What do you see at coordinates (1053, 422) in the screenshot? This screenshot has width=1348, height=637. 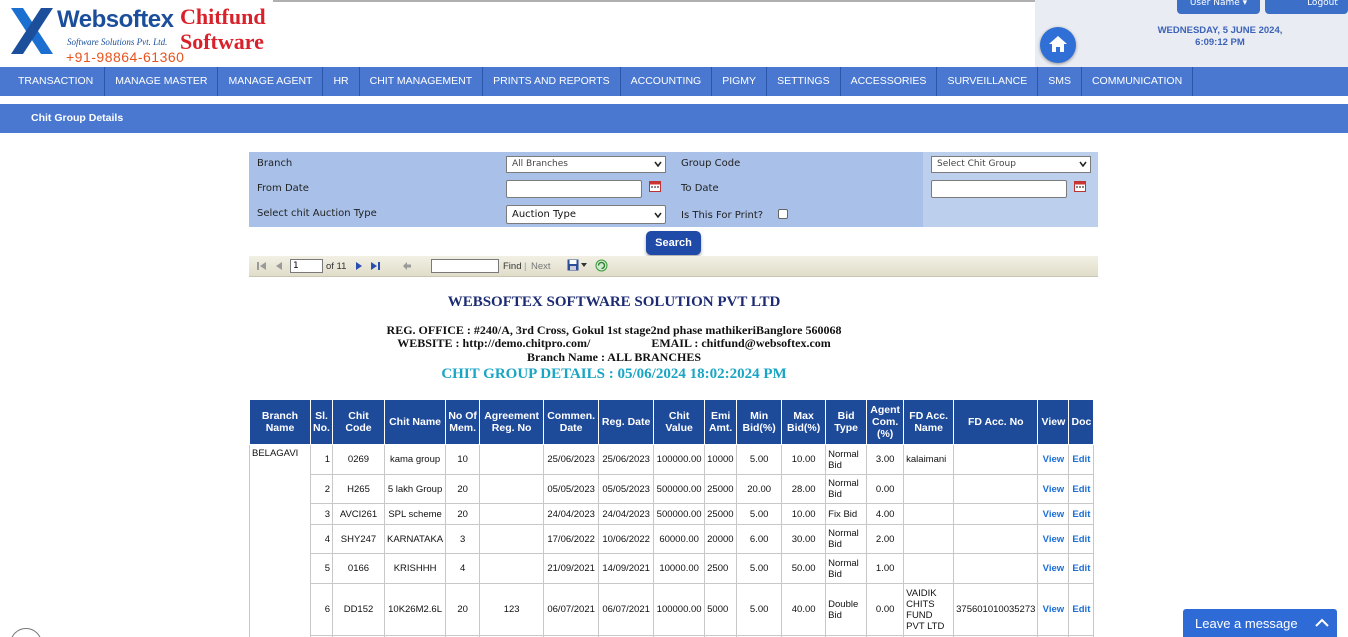 I see `col-header: View` at bounding box center [1053, 422].